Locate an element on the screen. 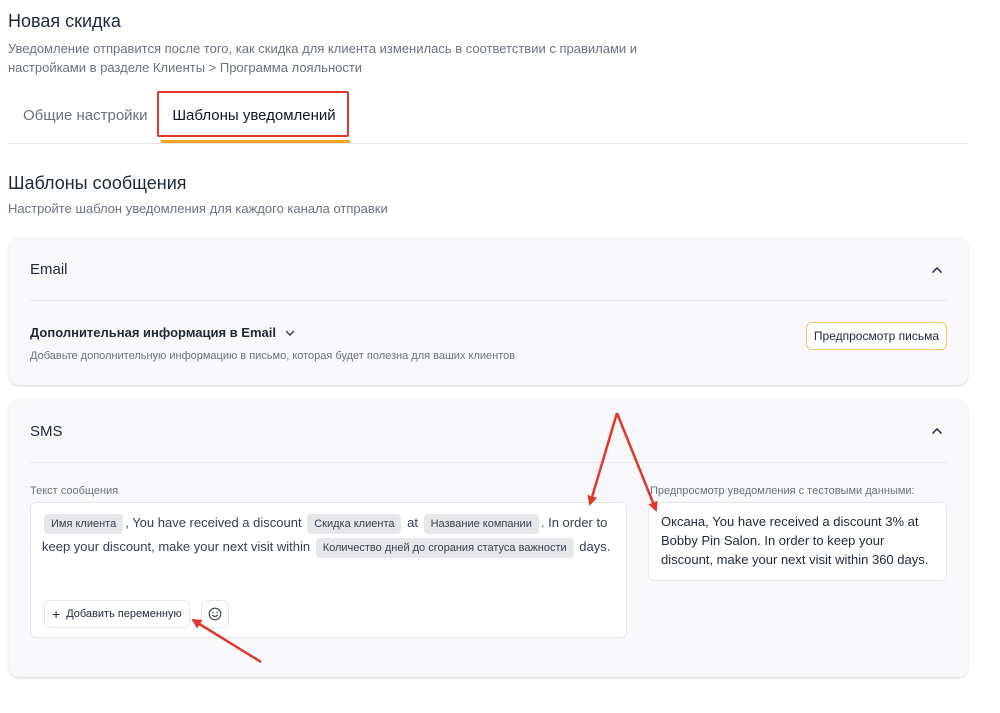 This screenshot has width=1000, height=713. tab-notification-templates: Шаблоны уведомлений is located at coordinates (254, 115).